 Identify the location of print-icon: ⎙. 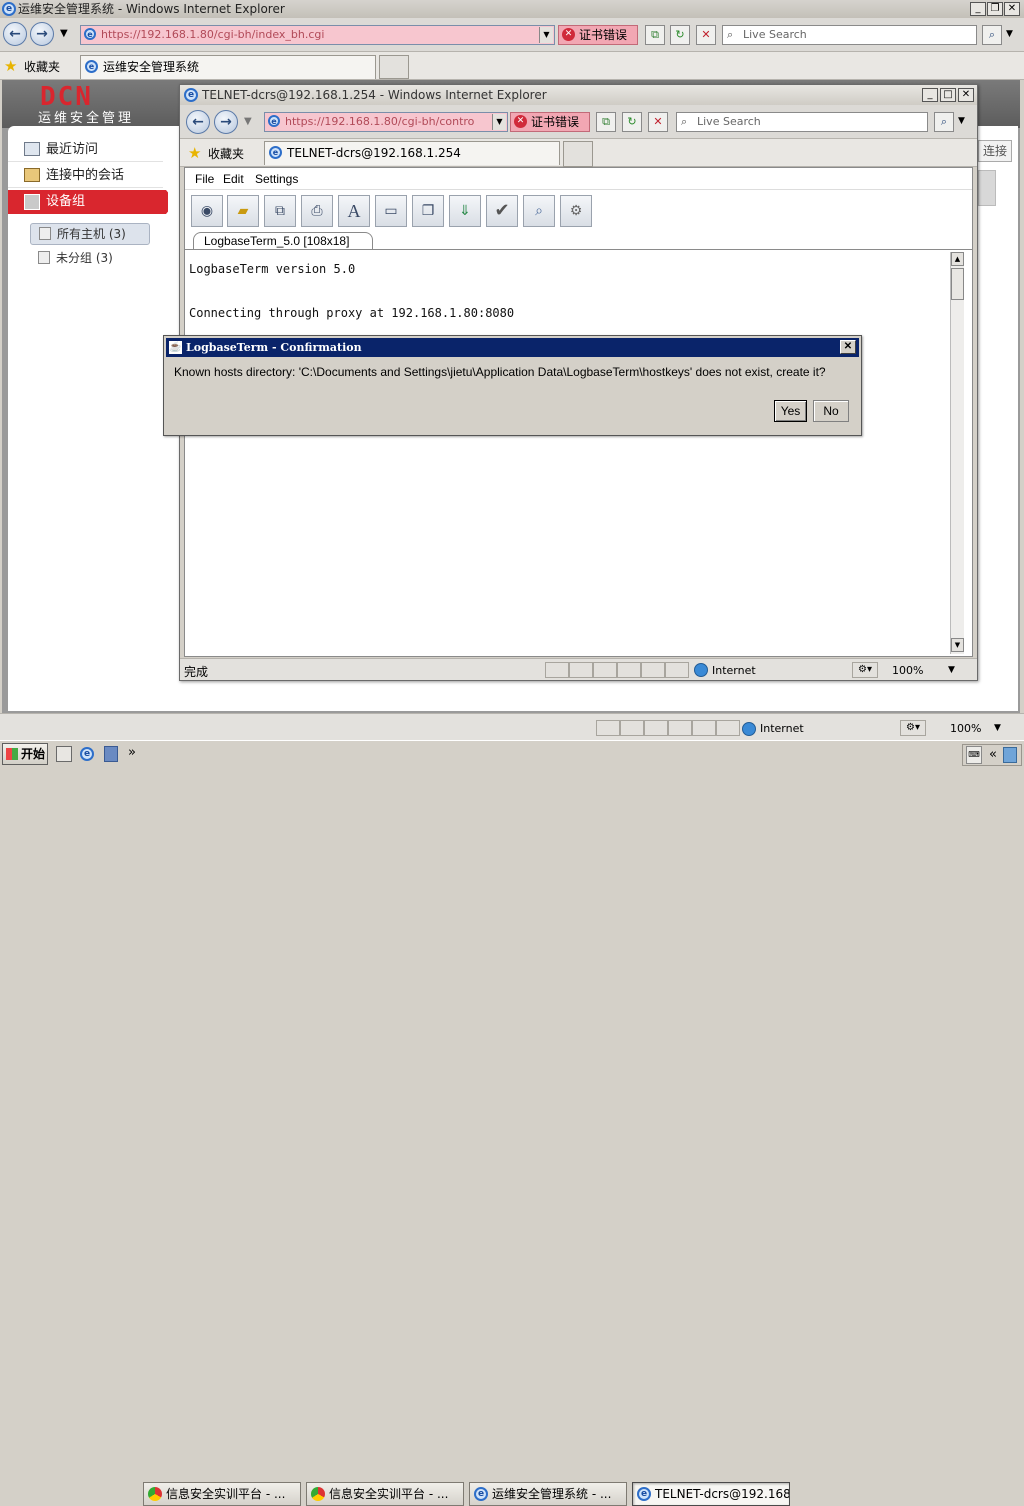
(317, 211).